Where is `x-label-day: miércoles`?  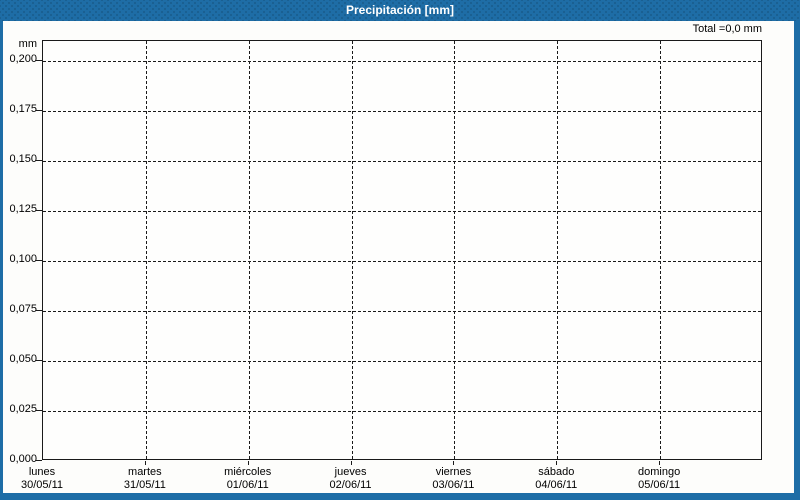 x-label-day: miércoles is located at coordinates (248, 472).